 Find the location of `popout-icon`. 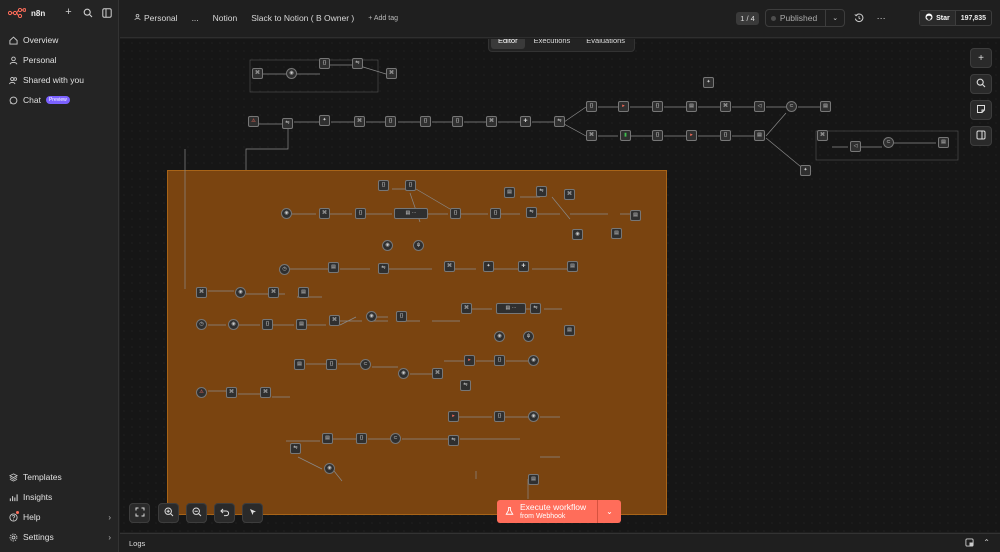

popout-icon is located at coordinates (969, 543).